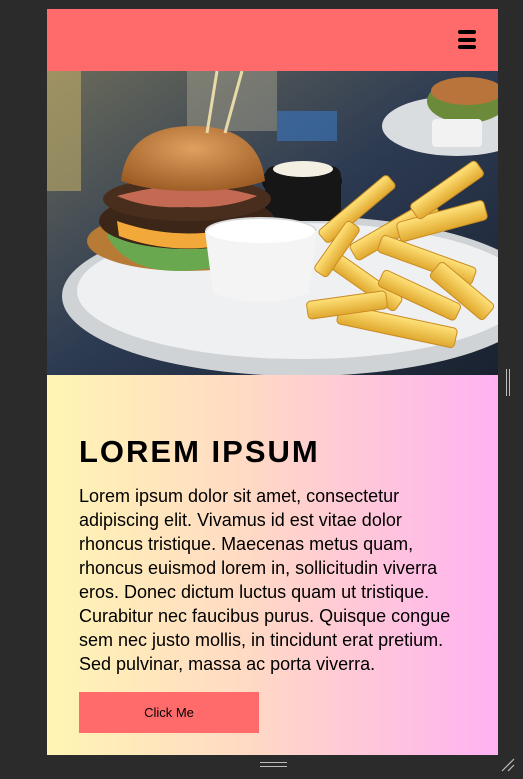 Image resolution: width=523 pixels, height=779 pixels. I want to click on vertical-grip-icon, so click(508, 382).